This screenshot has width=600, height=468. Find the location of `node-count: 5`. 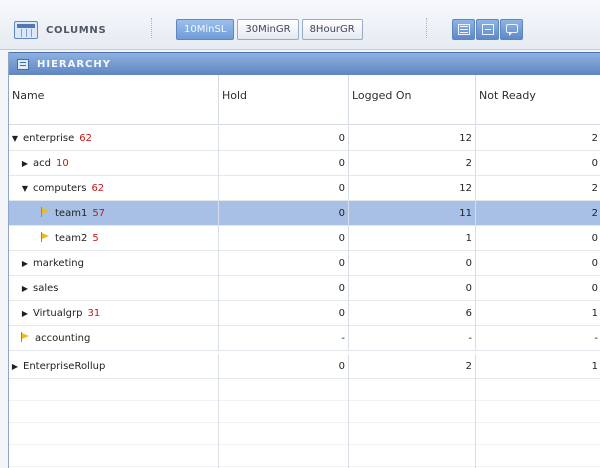

node-count: 5 is located at coordinates (95, 238).